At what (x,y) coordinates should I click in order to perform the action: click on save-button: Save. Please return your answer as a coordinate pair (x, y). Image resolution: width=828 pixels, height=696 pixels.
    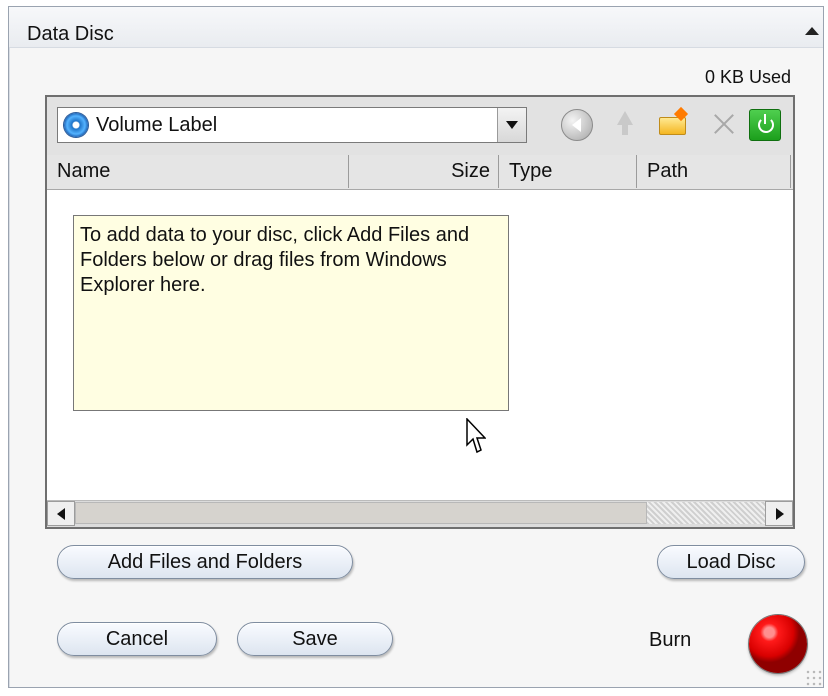
    Looking at the image, I should click on (315, 639).